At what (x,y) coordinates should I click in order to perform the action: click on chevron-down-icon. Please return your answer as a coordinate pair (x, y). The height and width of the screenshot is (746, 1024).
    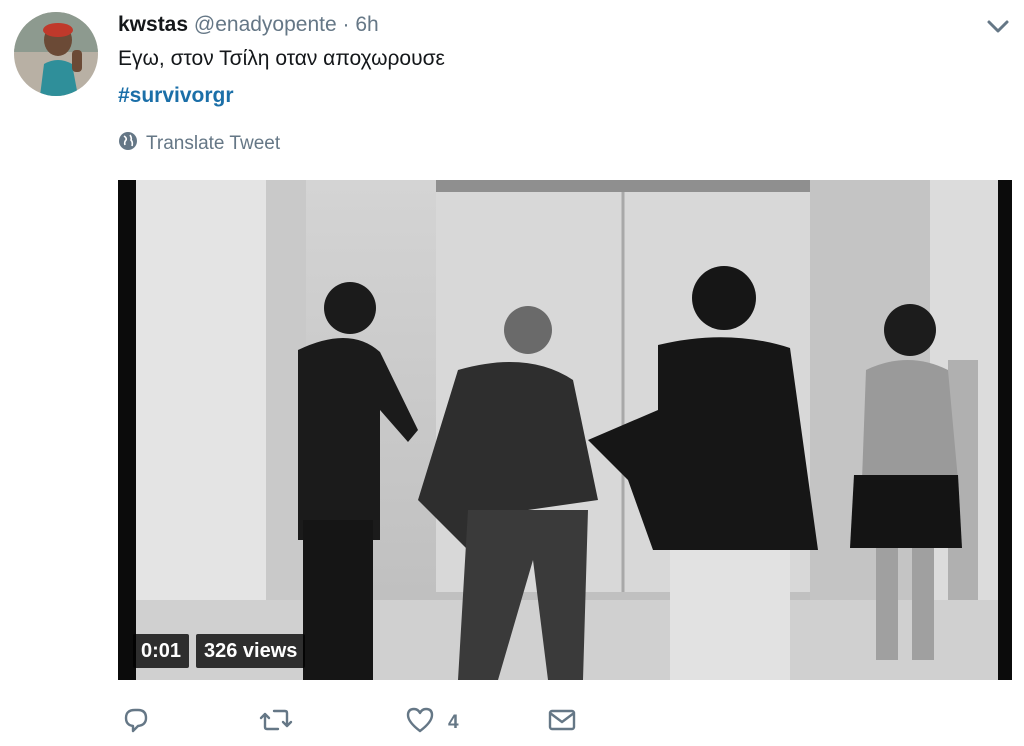
    Looking at the image, I should click on (998, 26).